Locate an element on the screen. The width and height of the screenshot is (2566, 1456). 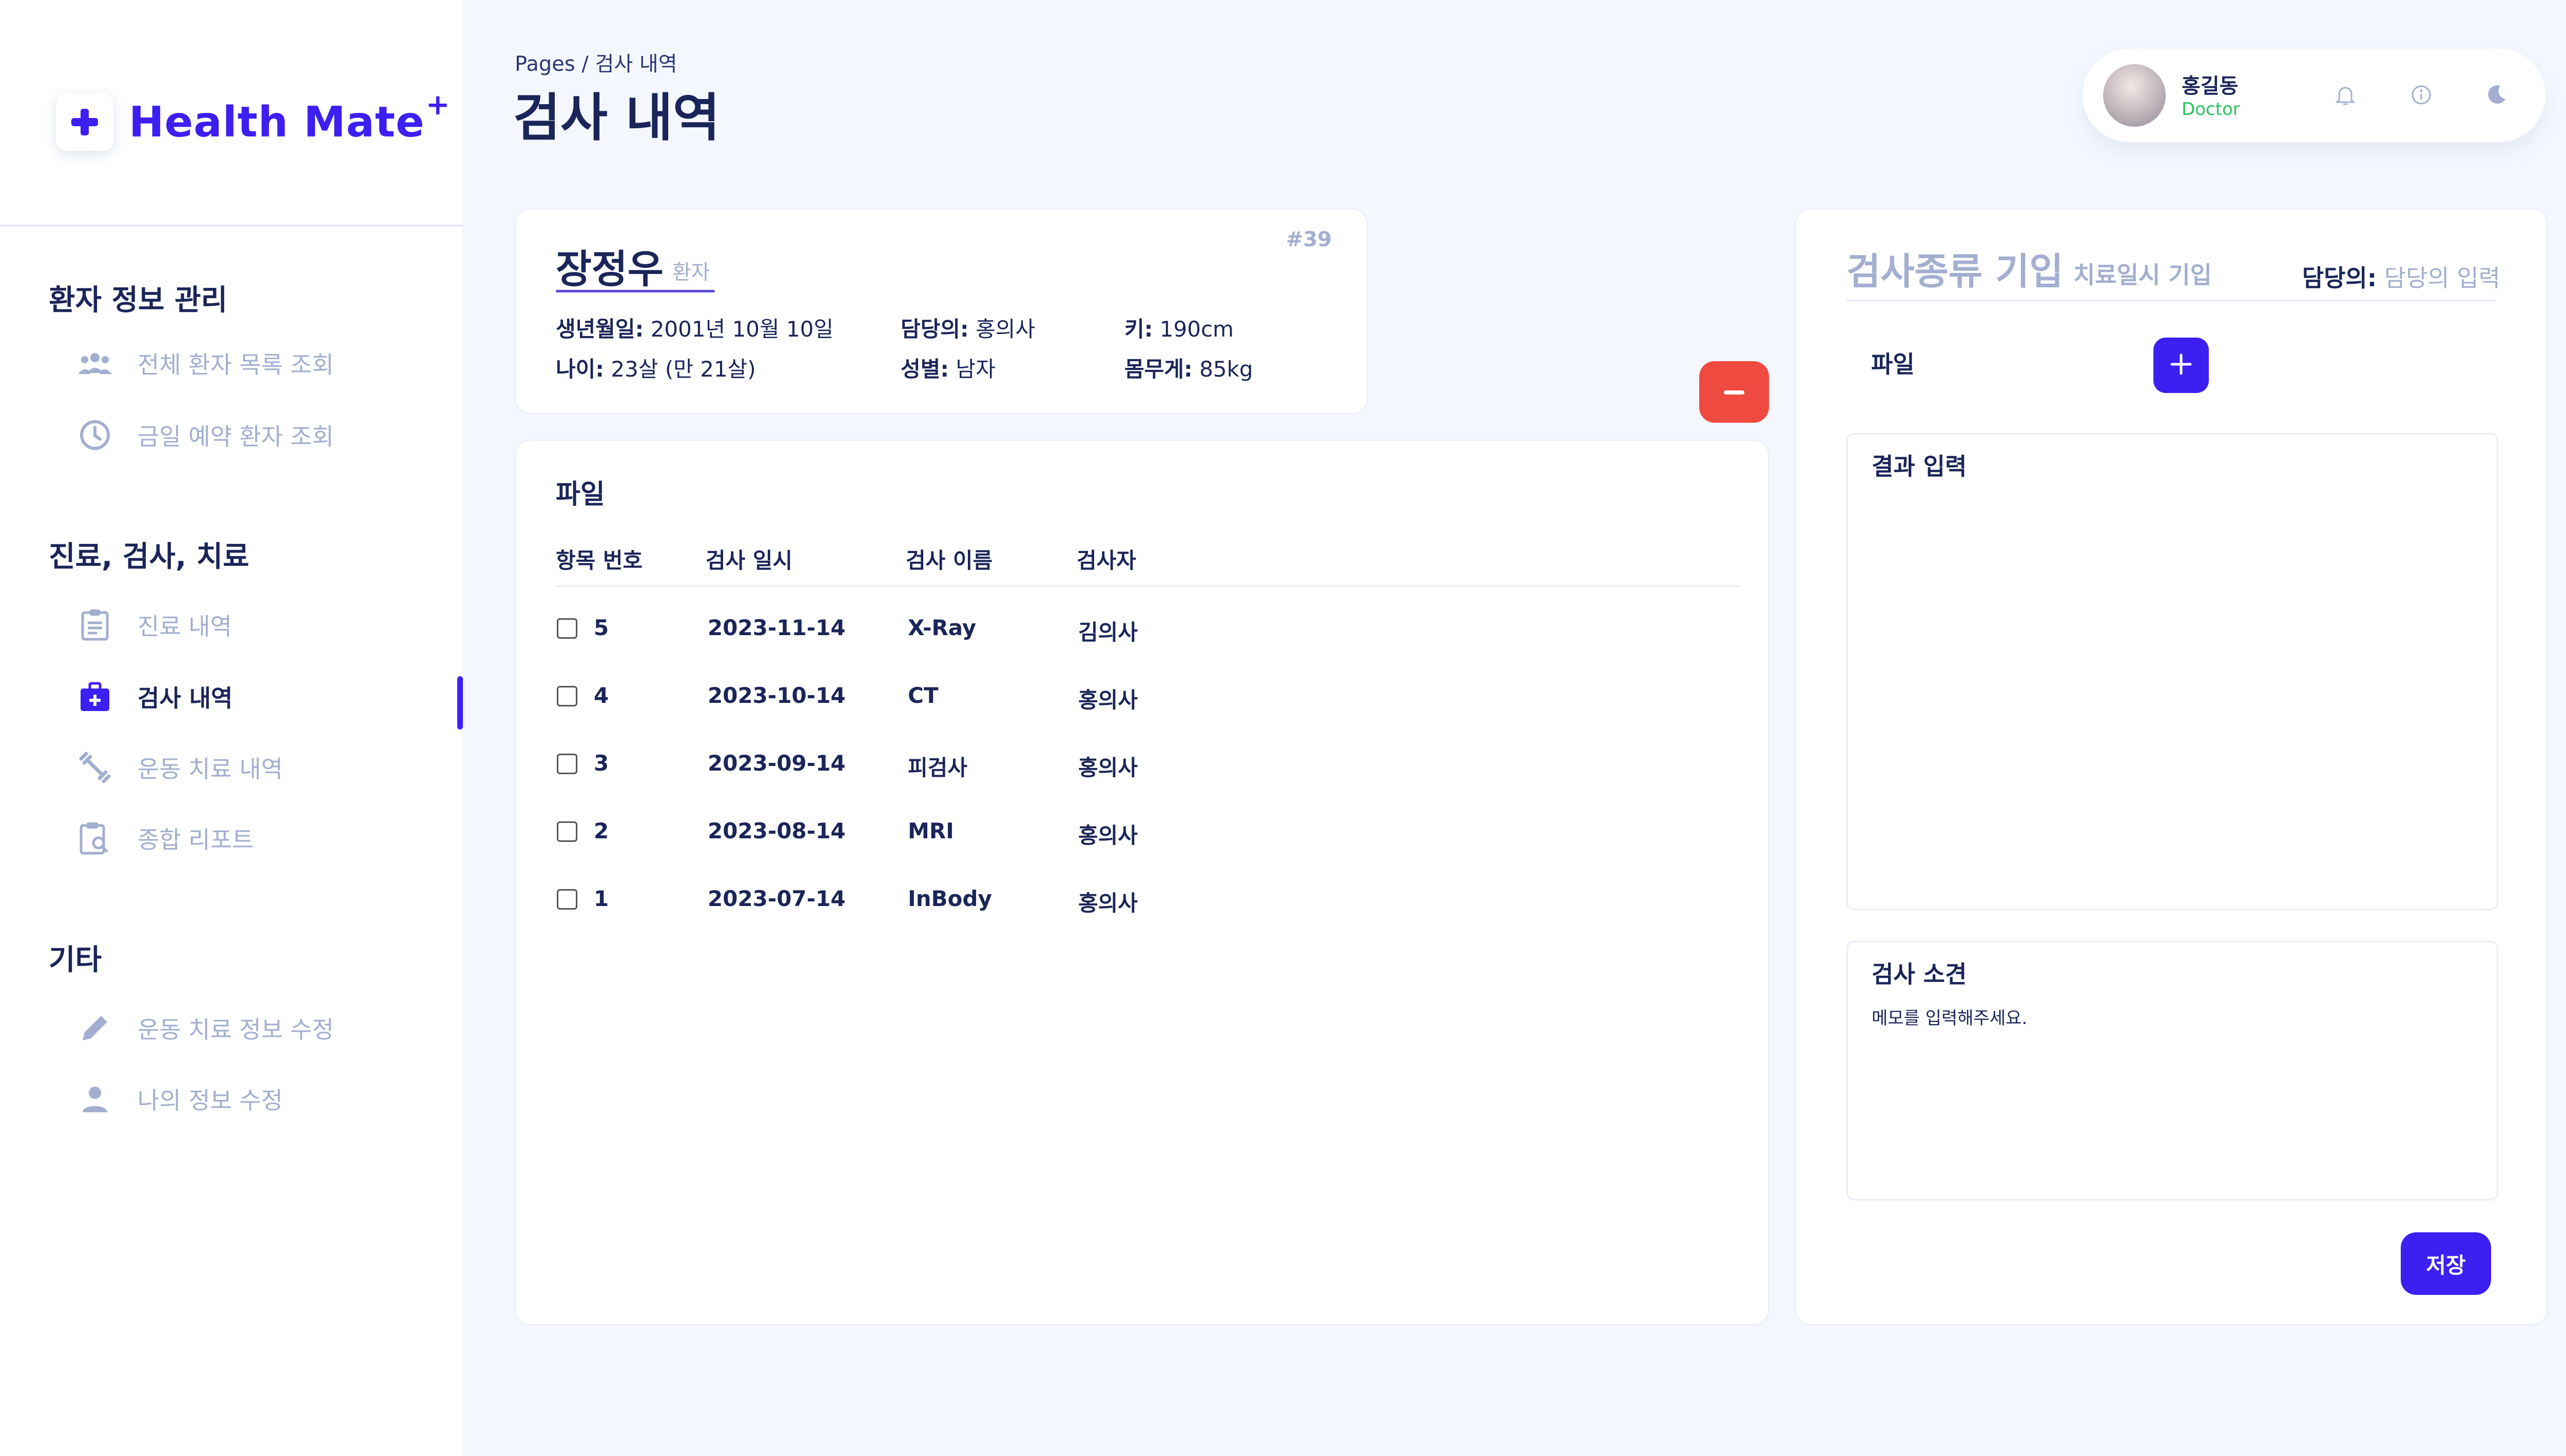
cell-name: MRI is located at coordinates (931, 830).